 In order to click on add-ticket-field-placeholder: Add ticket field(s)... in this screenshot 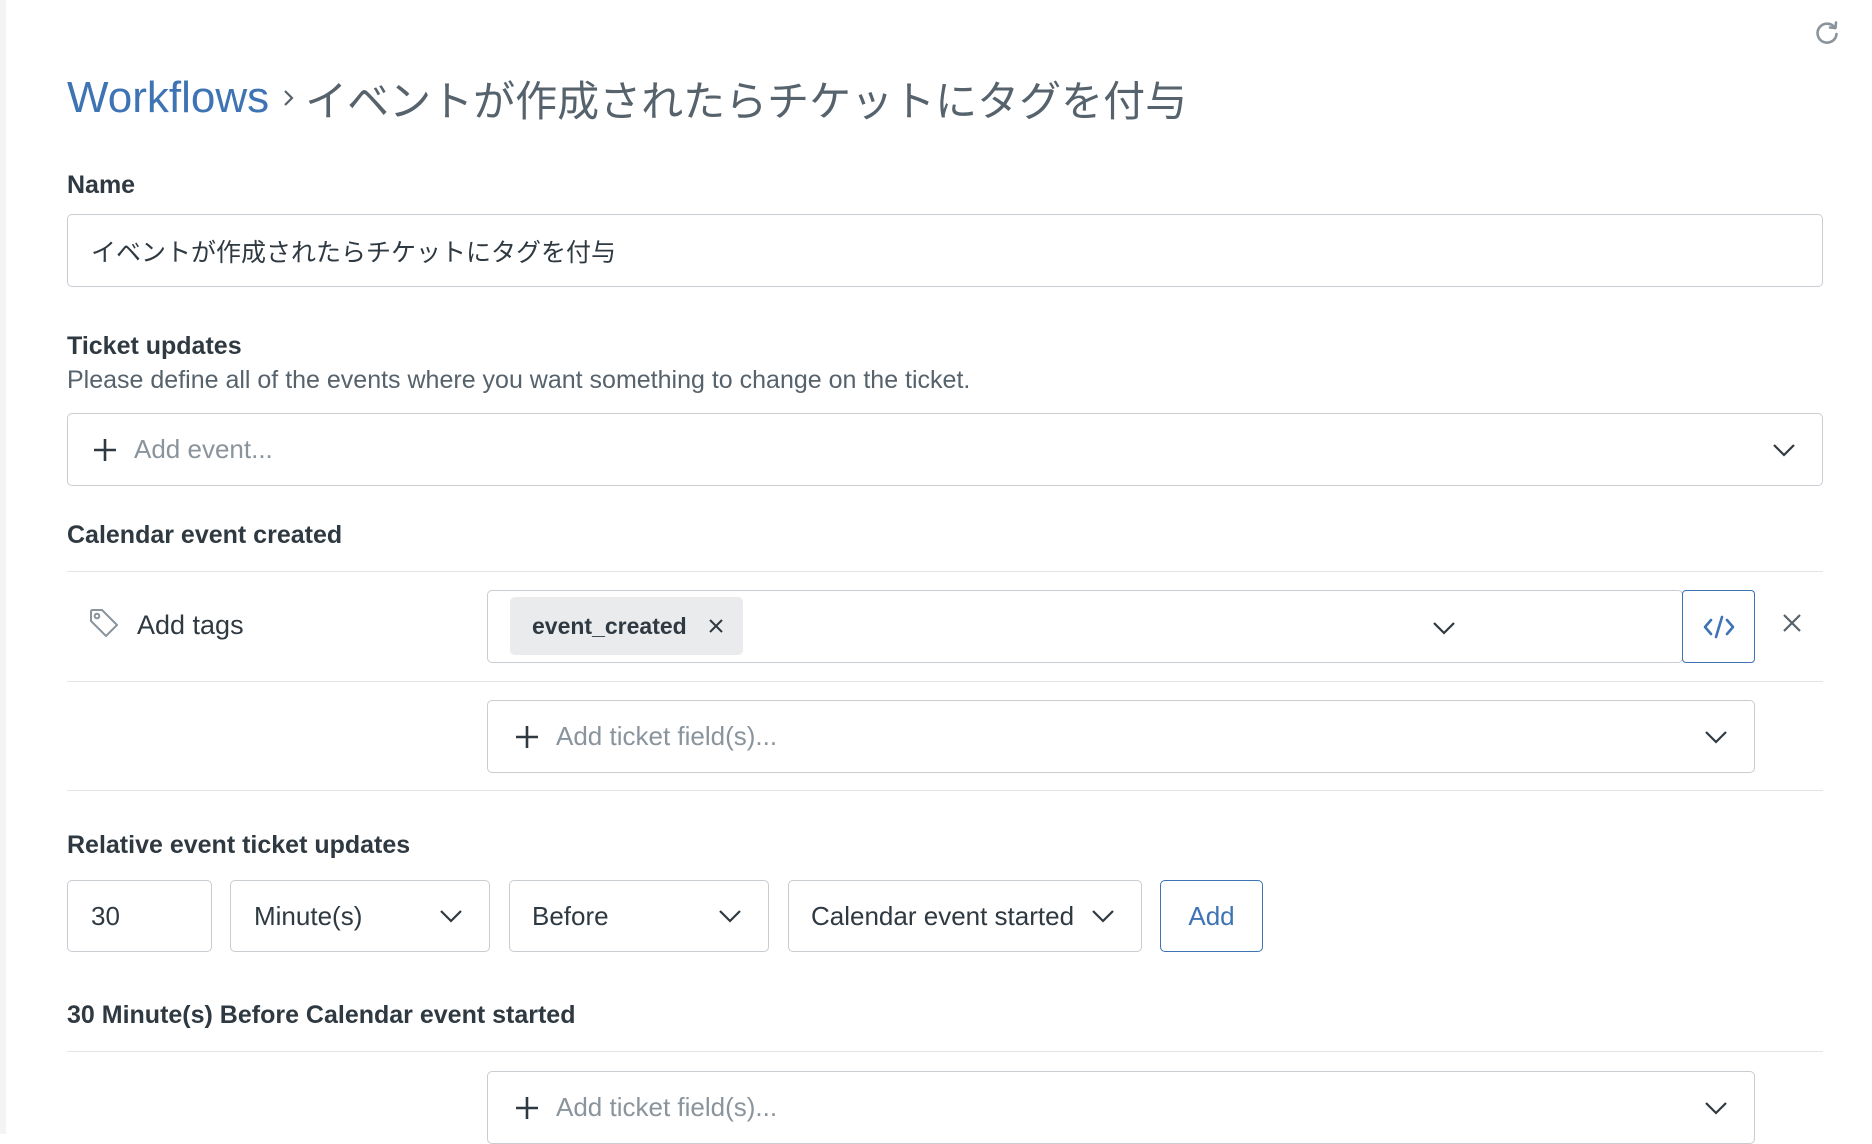, I will do `click(667, 736)`.